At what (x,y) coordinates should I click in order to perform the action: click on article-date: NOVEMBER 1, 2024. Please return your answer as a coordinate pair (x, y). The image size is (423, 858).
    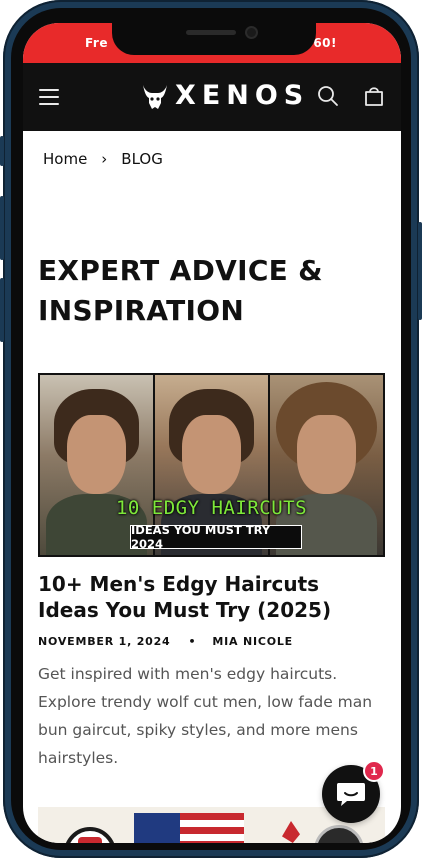
    Looking at the image, I should click on (104, 641).